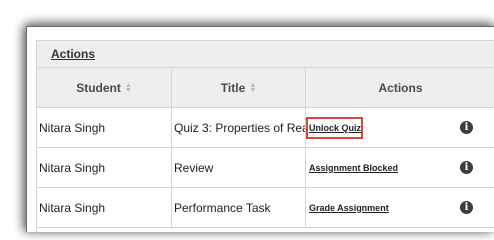 This screenshot has width=494, height=240. What do you see at coordinates (400, 208) in the screenshot?
I see `table-cell-actions: Grade Assignment i` at bounding box center [400, 208].